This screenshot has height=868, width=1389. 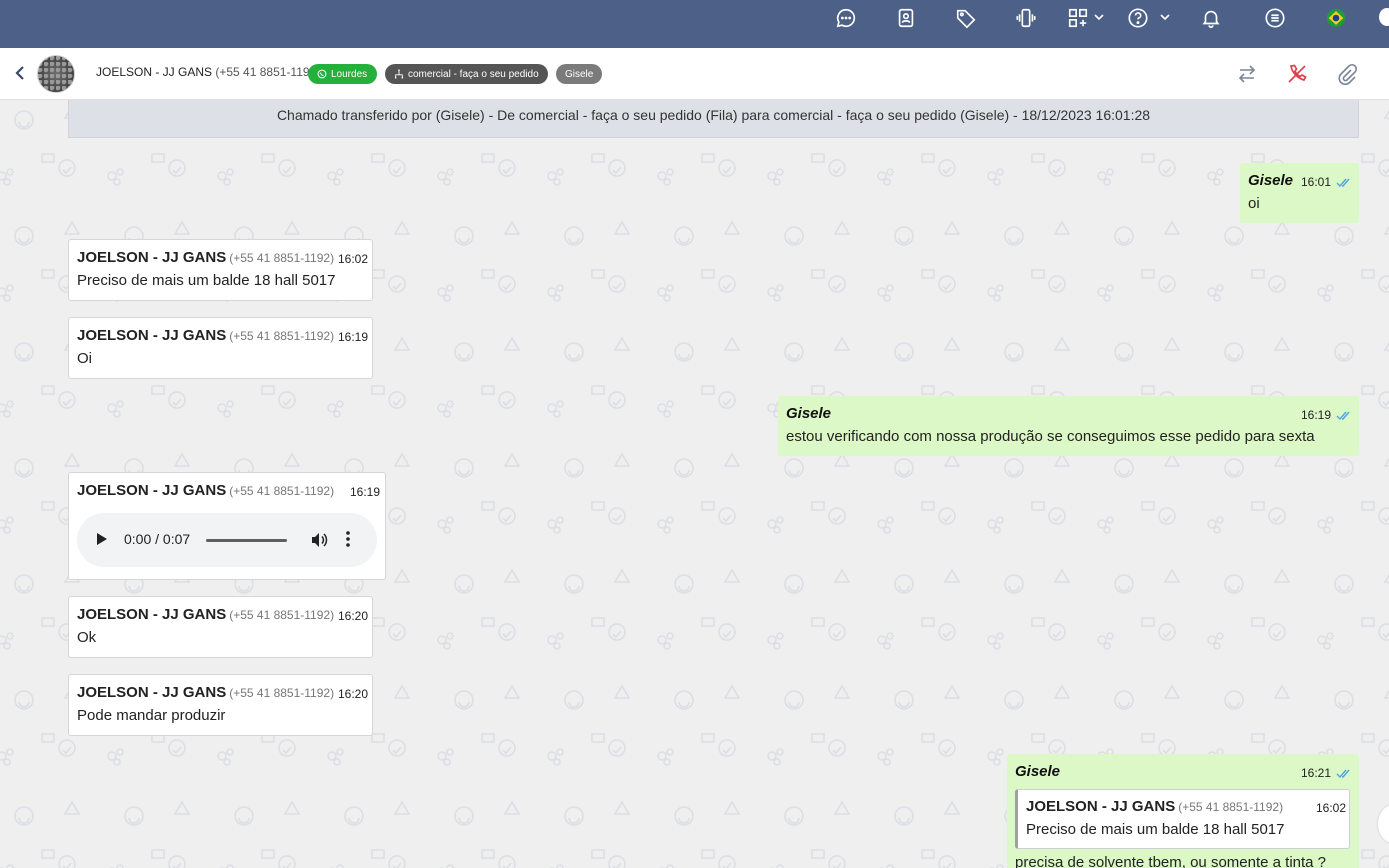 What do you see at coordinates (349, 74) in the screenshot?
I see `whatsapp-connection-label: Lourdes` at bounding box center [349, 74].